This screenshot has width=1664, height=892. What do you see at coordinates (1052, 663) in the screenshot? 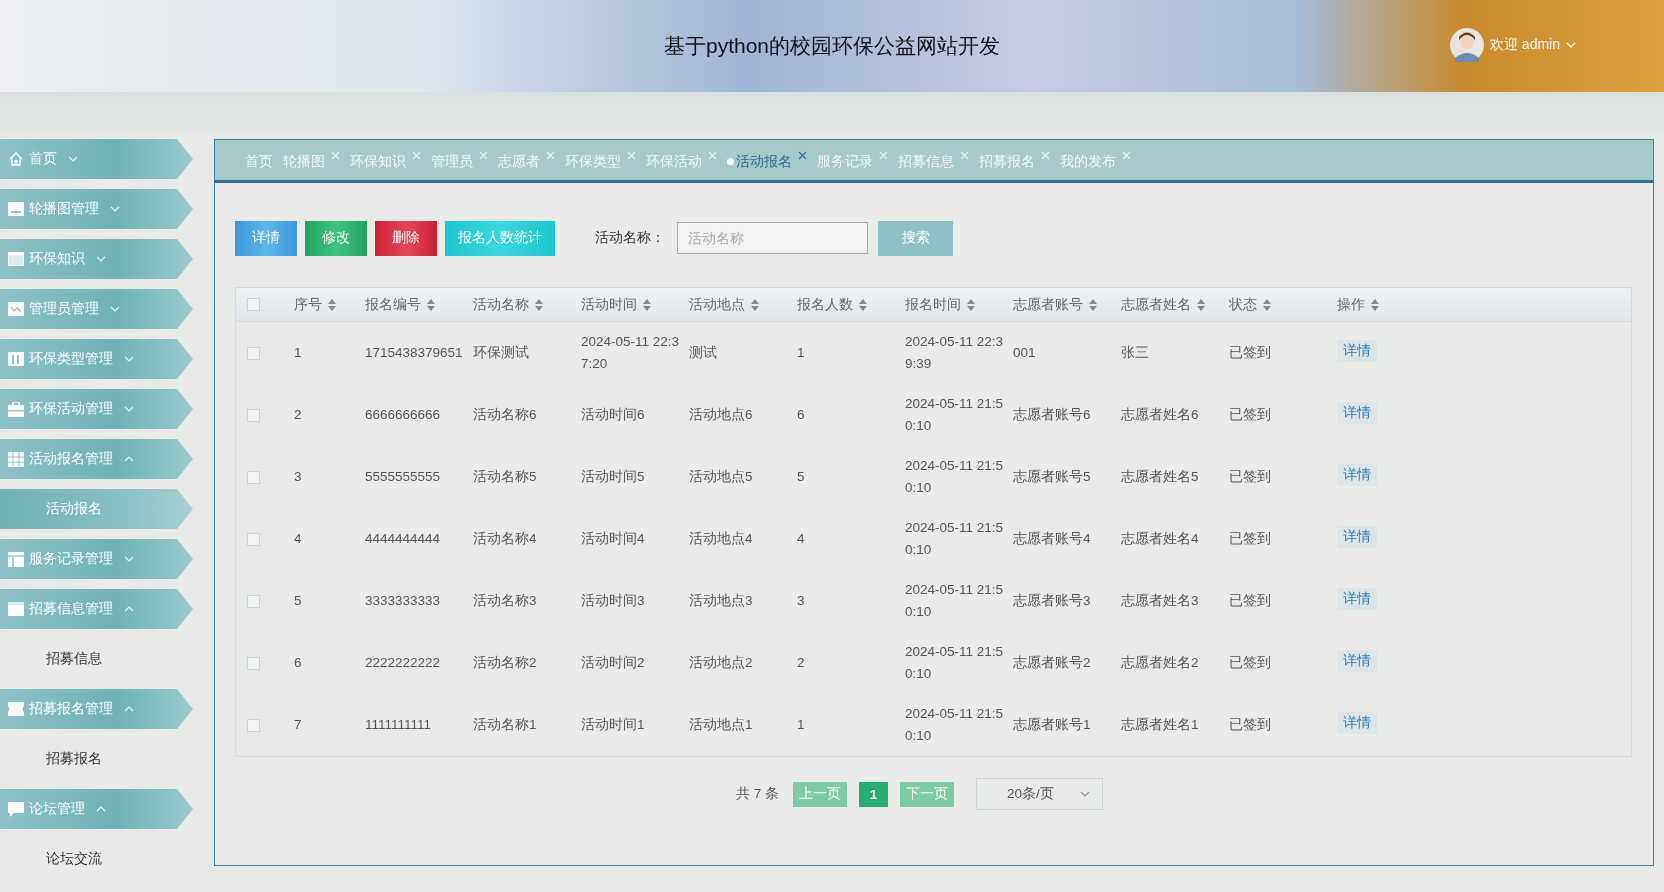
I see `table-cell-text: 志愿者账号2` at bounding box center [1052, 663].